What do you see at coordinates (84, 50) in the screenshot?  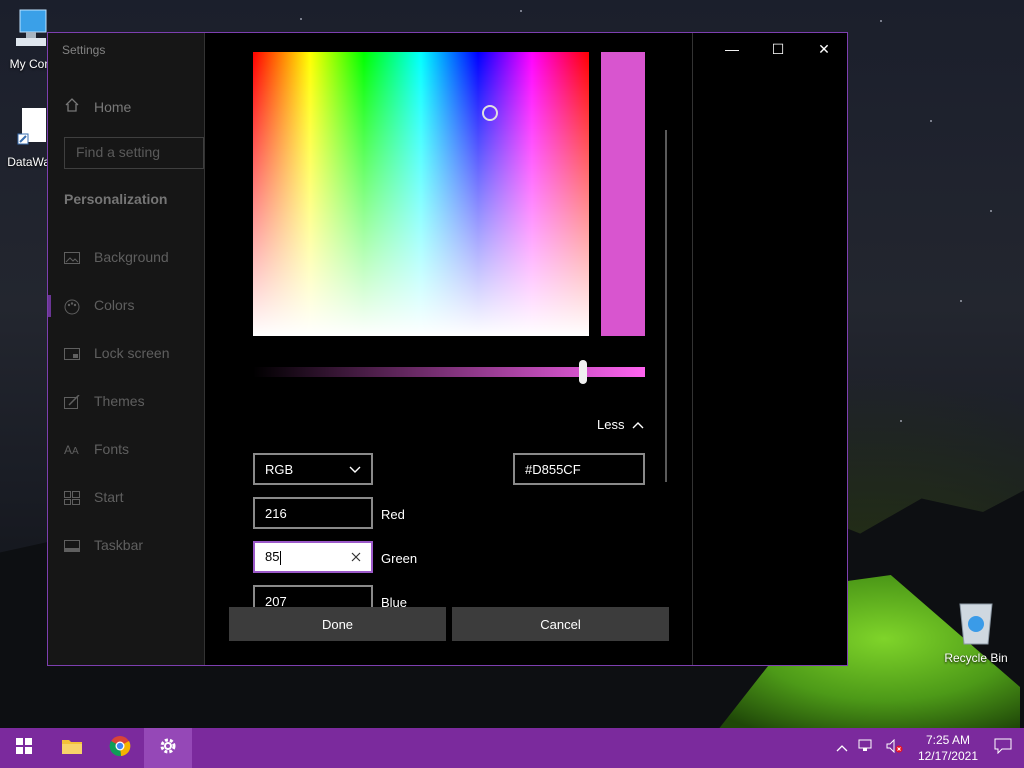 I see `app-title: Settings` at bounding box center [84, 50].